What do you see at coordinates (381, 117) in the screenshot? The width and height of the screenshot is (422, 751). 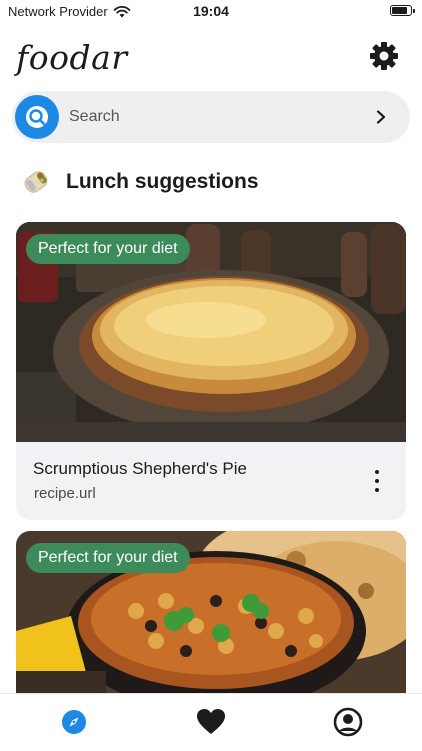 I see `chevron-right-icon` at bounding box center [381, 117].